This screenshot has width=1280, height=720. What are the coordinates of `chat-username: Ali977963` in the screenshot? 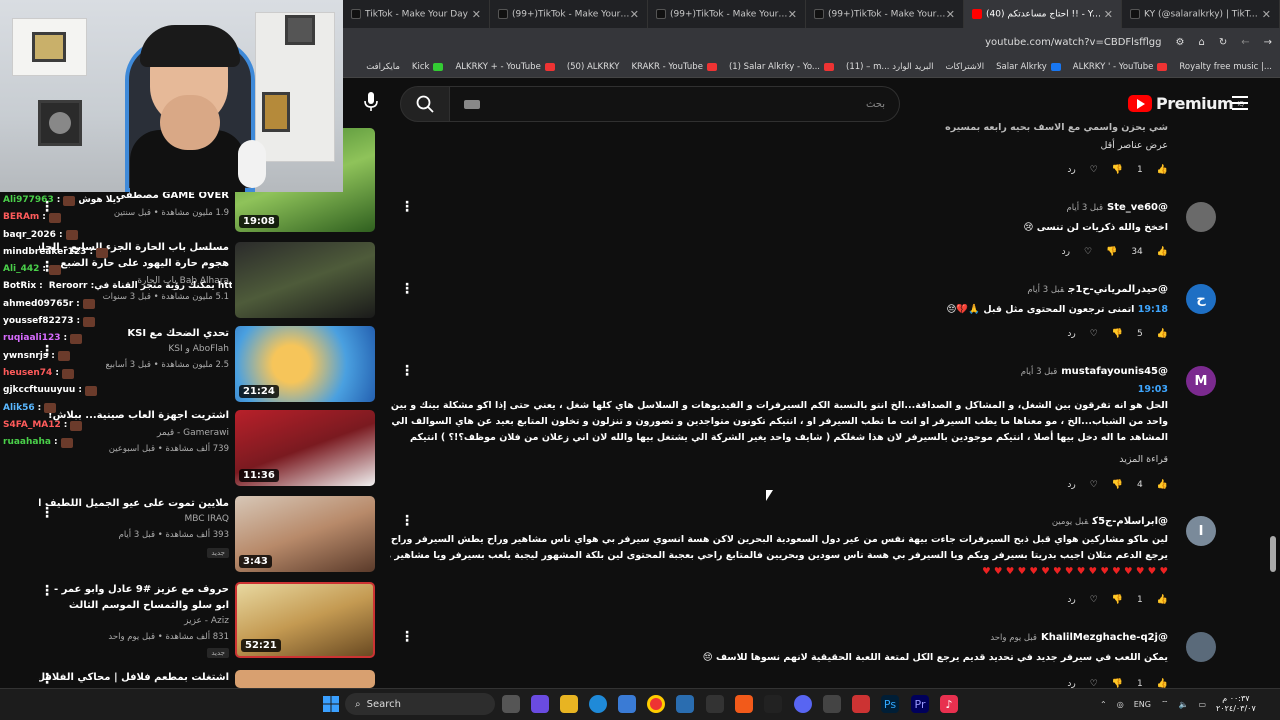 It's located at (28, 200).